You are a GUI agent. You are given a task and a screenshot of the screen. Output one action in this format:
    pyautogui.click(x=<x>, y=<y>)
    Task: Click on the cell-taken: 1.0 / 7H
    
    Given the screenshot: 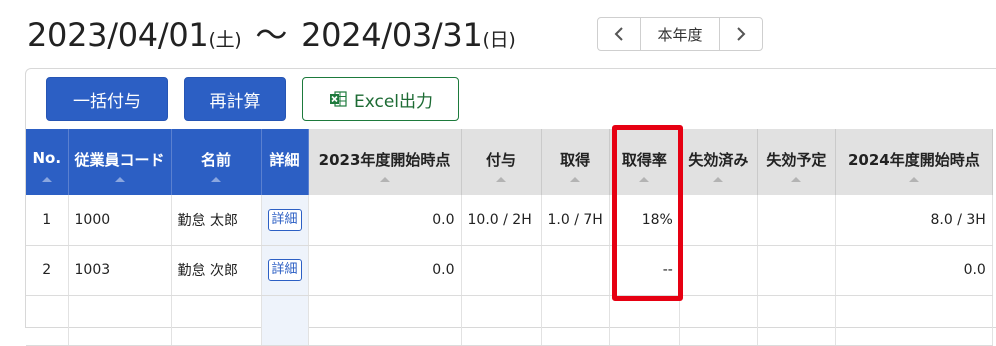 What is the action you would take?
    pyautogui.click(x=575, y=220)
    